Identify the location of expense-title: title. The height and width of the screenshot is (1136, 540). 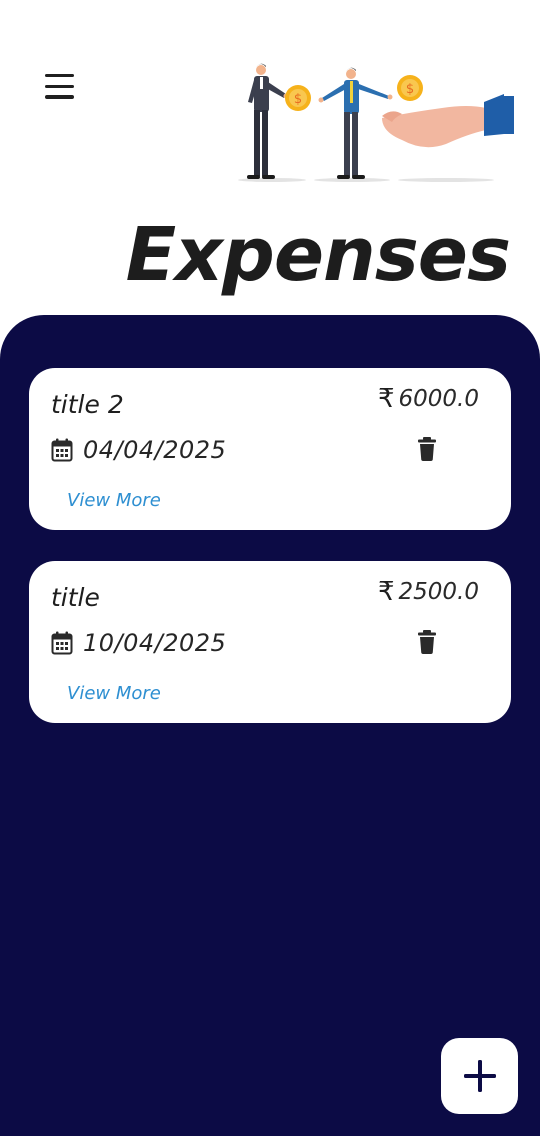
(75, 597).